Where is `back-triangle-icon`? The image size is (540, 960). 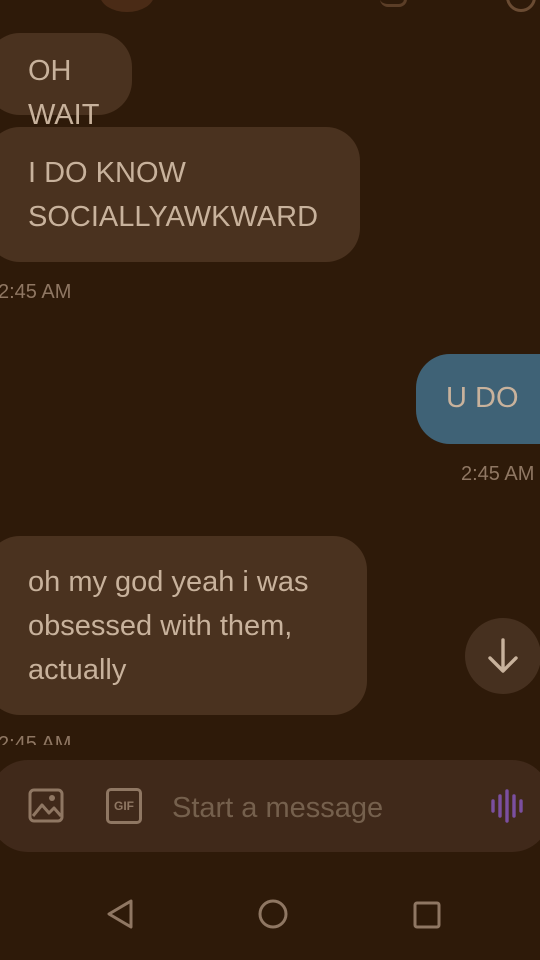
back-triangle-icon is located at coordinates (120, 914).